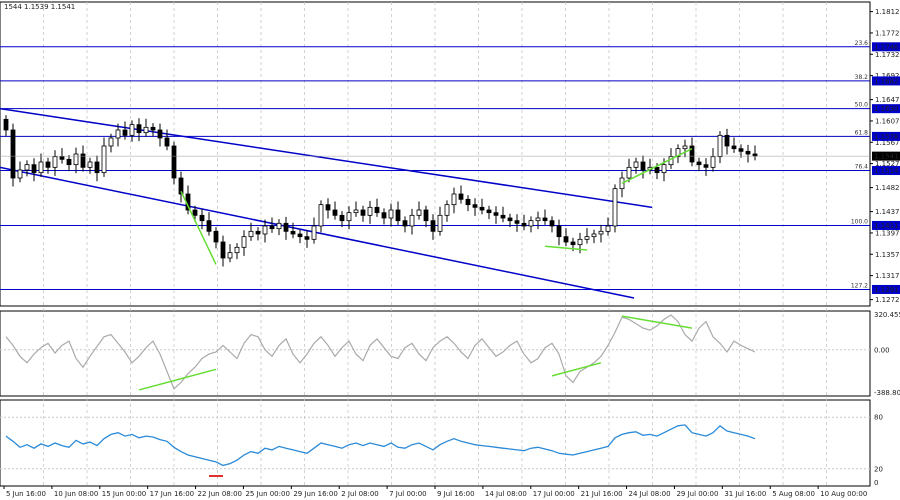 The width and height of the screenshot is (900, 500). Describe the element at coordinates (887, 393) in the screenshot. I see `cci-min-label: -388.803` at that location.